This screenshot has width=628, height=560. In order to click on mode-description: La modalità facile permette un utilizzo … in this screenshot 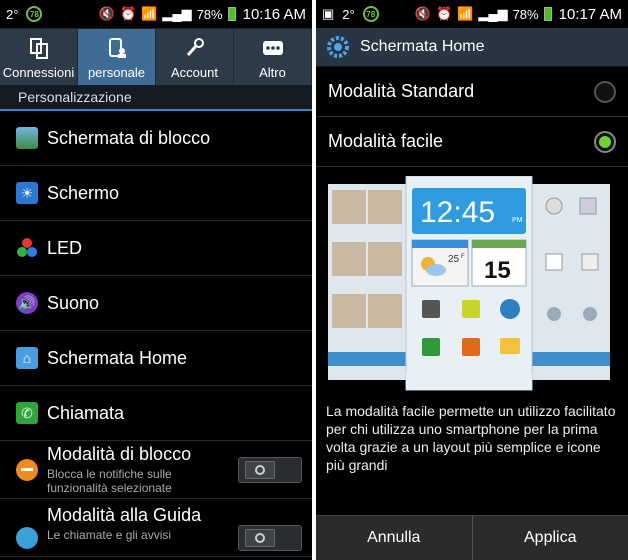, I will do `click(471, 438)`.